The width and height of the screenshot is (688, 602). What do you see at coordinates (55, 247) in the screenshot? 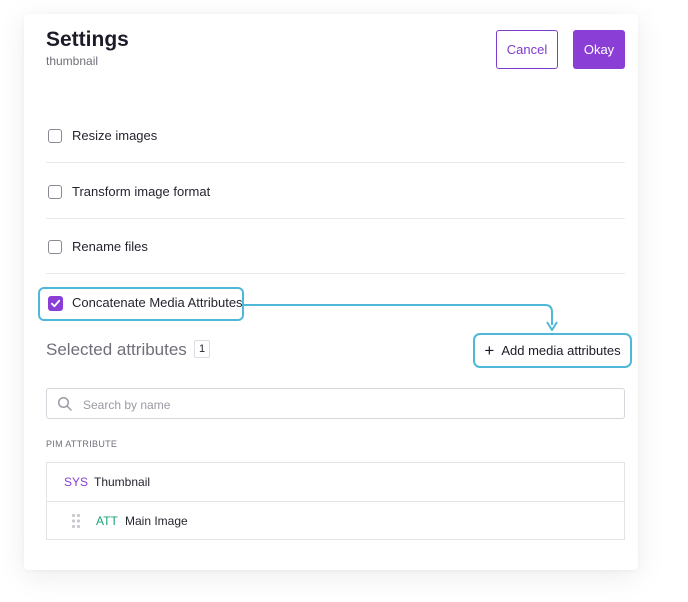
I see `checkbox-rename-files` at bounding box center [55, 247].